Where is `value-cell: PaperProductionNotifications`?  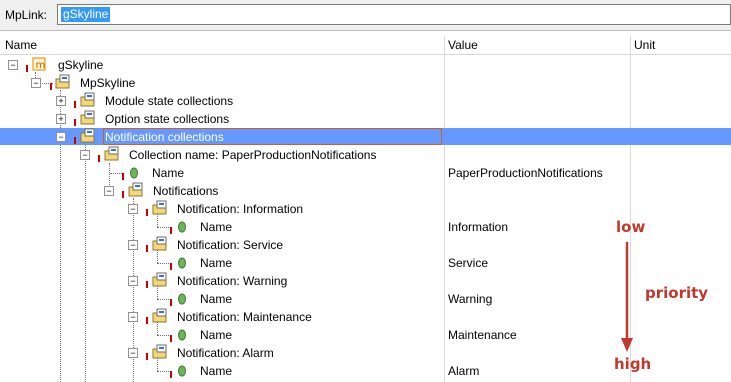
value-cell: PaperProductionNotifications is located at coordinates (525, 173).